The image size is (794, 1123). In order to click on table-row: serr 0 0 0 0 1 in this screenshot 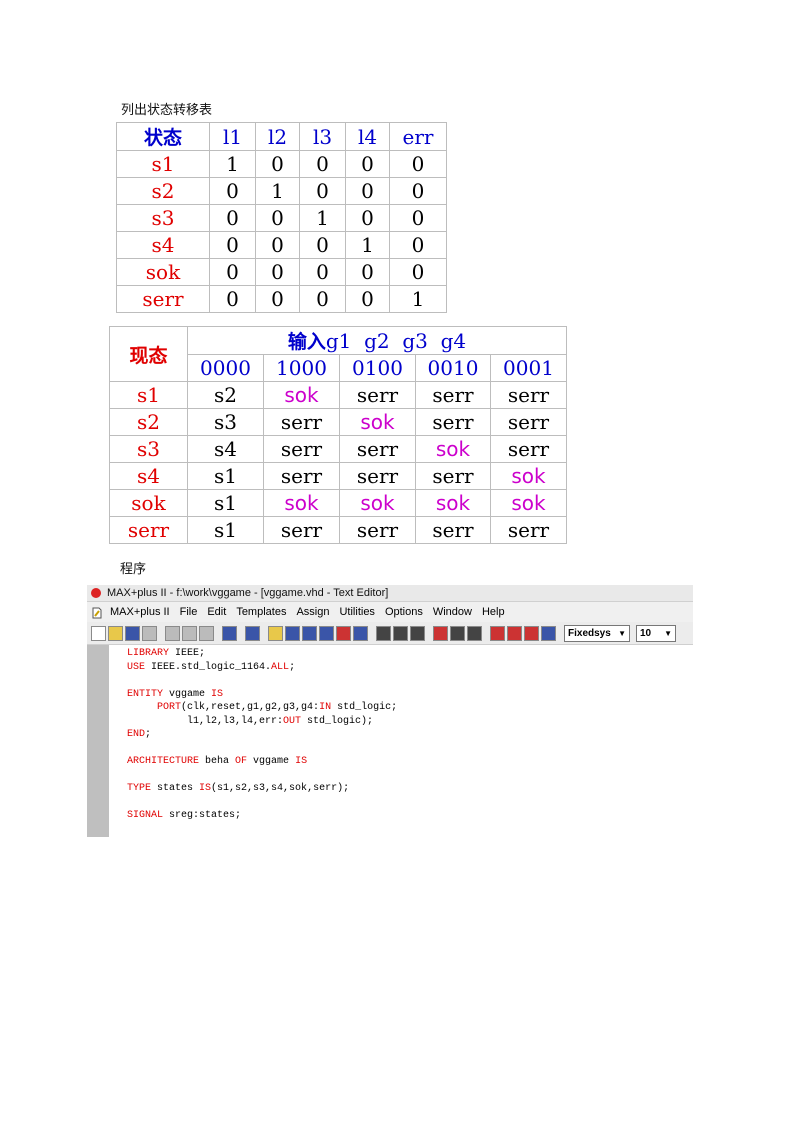, I will do `click(281, 299)`.